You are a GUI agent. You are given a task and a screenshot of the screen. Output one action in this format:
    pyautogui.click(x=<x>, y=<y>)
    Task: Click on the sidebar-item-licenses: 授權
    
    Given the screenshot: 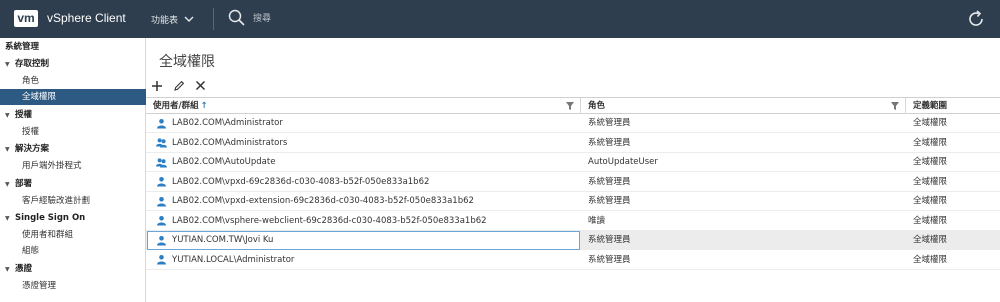 What is the action you would take?
    pyautogui.click(x=73, y=132)
    